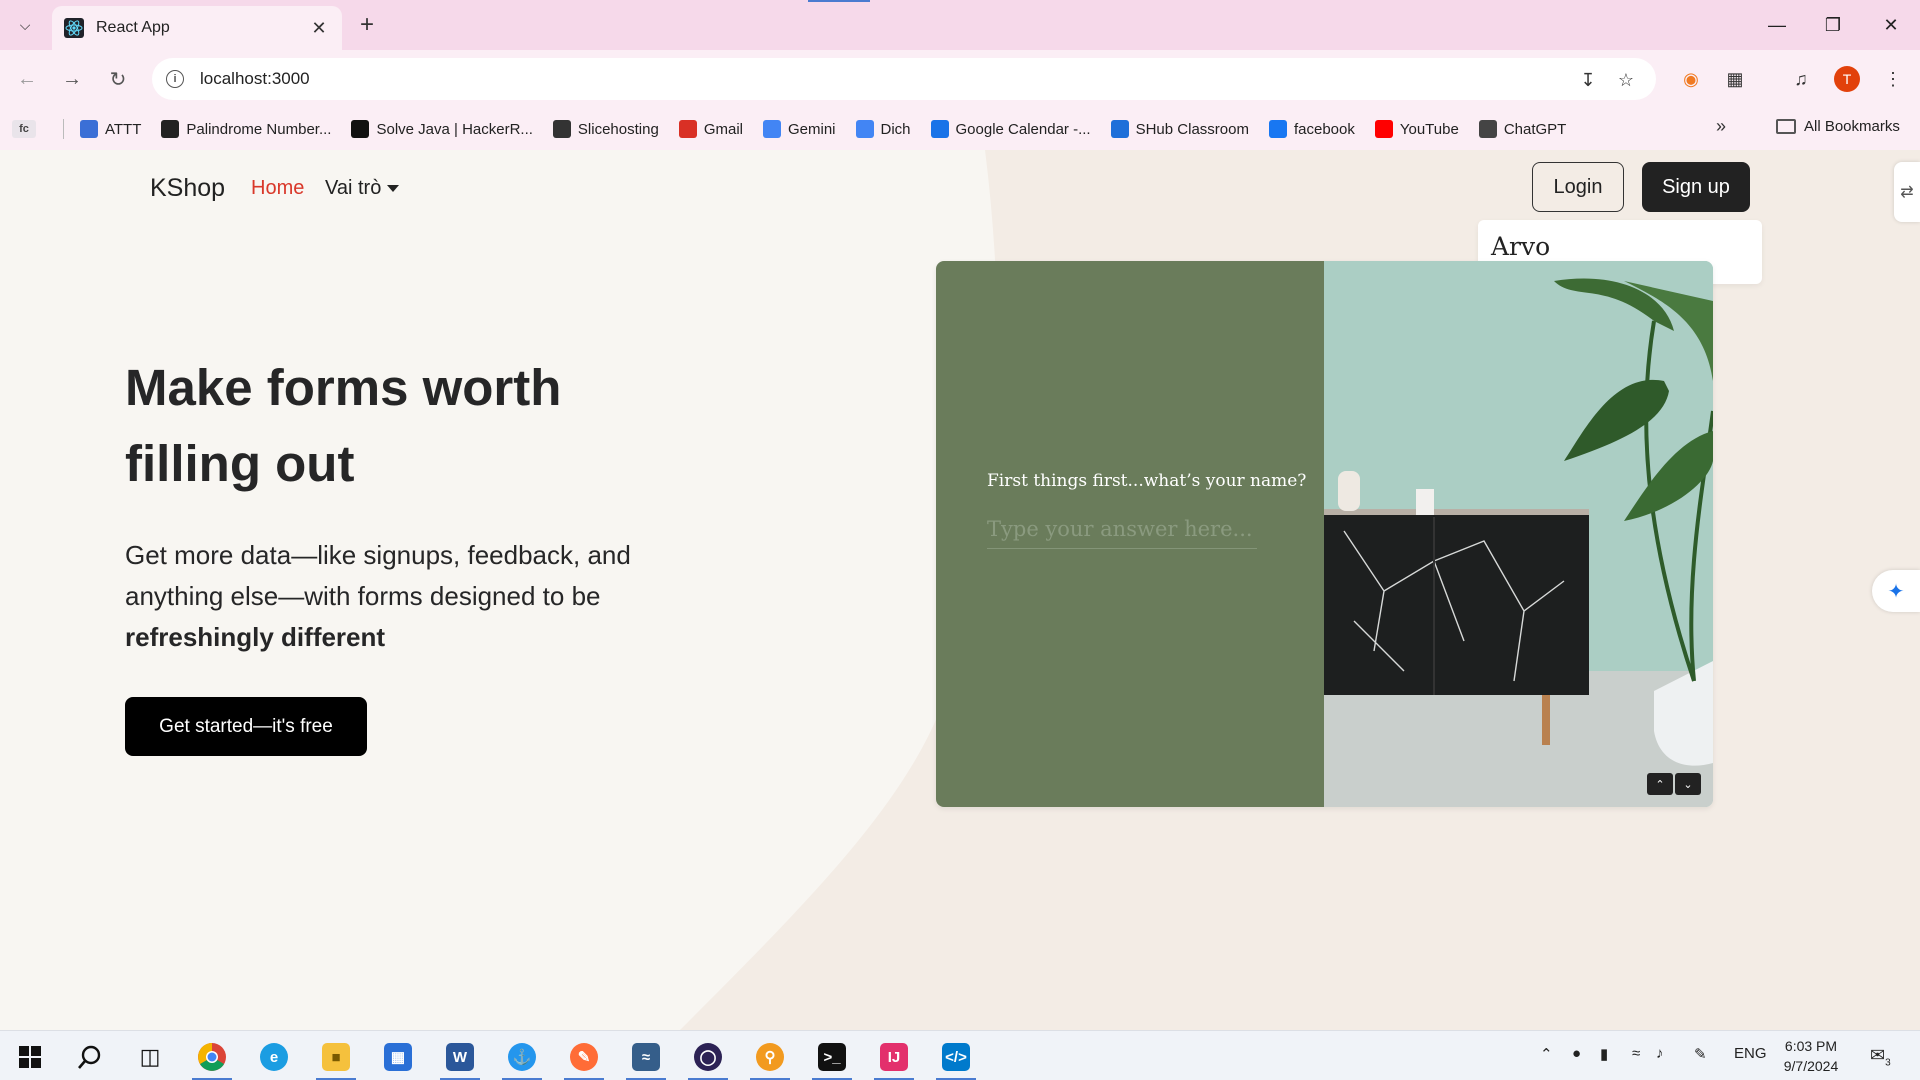  What do you see at coordinates (1735, 79) in the screenshot?
I see `extensions-puzzle-icon: ▦` at bounding box center [1735, 79].